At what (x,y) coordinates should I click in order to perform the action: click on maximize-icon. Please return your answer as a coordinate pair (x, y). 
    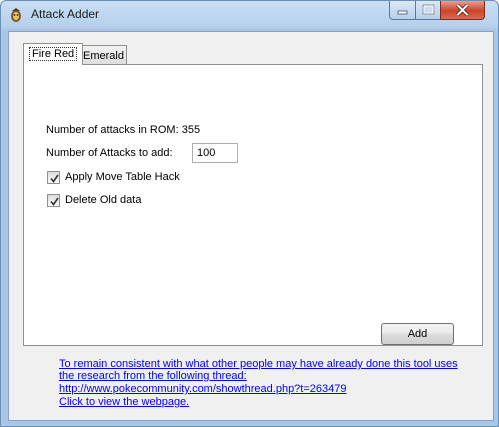
    Looking at the image, I should click on (428, 9).